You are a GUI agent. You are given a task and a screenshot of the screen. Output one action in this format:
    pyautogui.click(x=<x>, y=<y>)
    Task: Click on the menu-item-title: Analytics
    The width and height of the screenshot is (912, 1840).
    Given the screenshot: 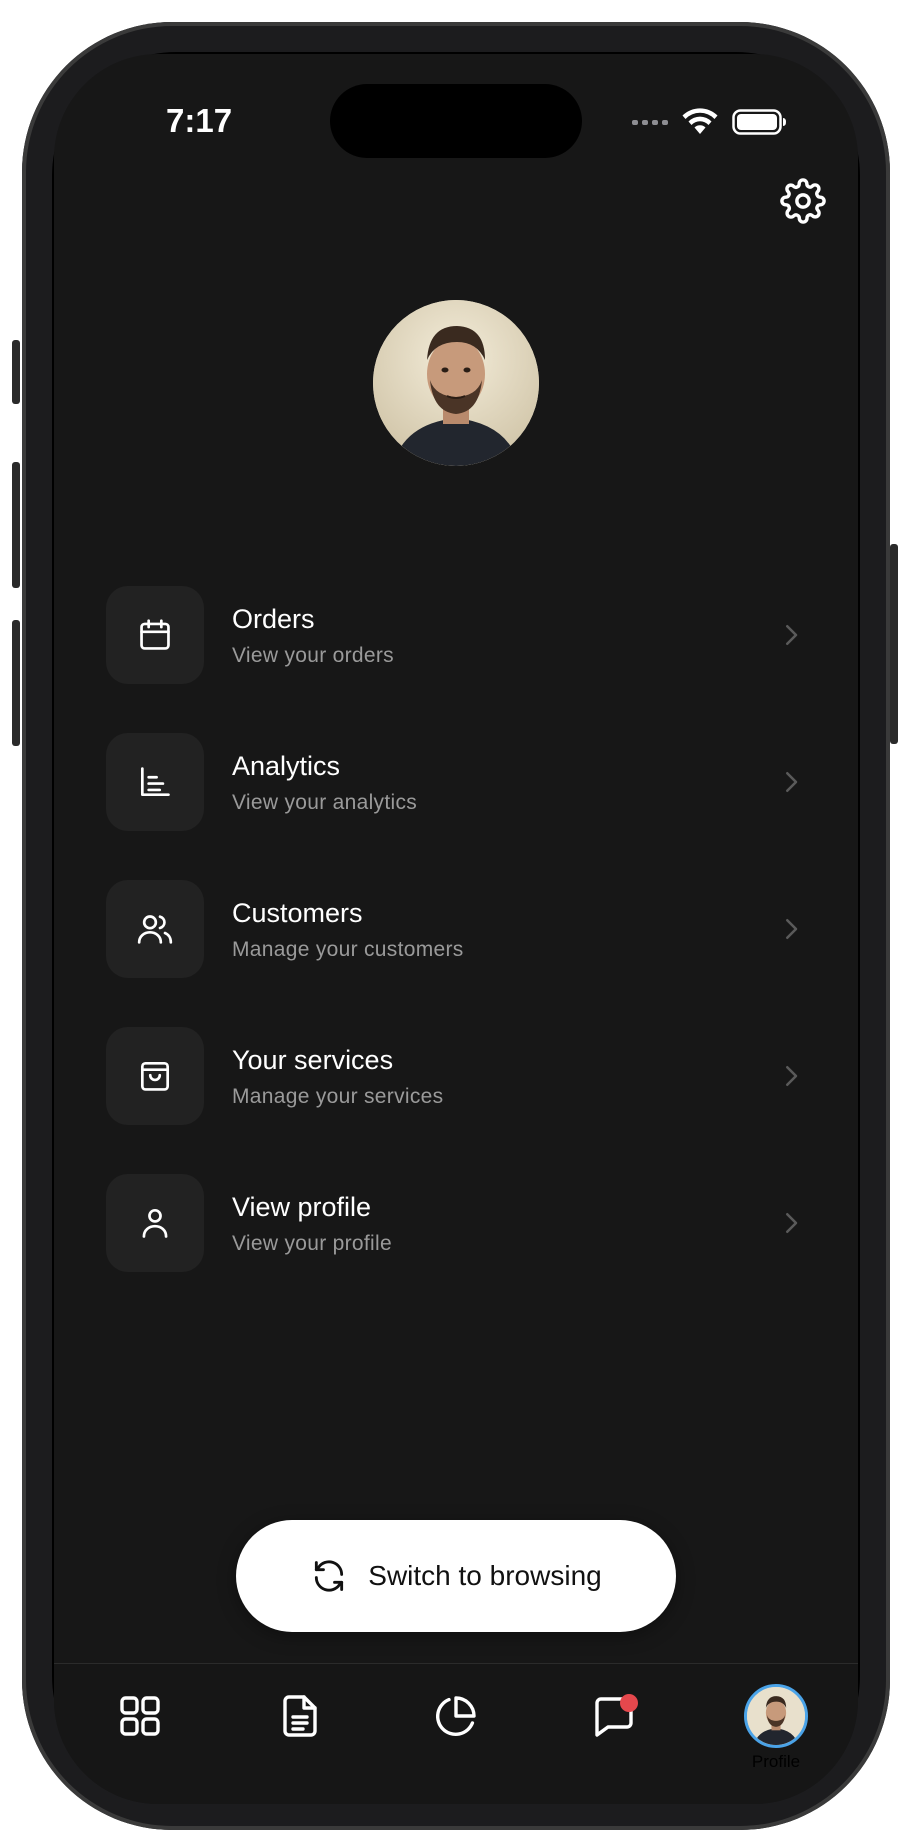 What is the action you would take?
    pyautogui.click(x=286, y=766)
    